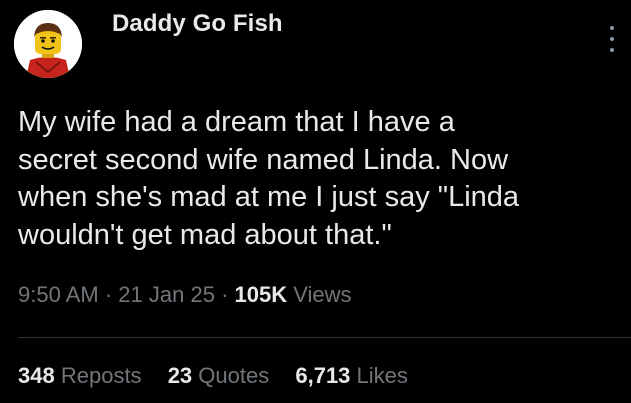 The width and height of the screenshot is (631, 403). What do you see at coordinates (180, 375) in the screenshot?
I see `quotes-count: 23` at bounding box center [180, 375].